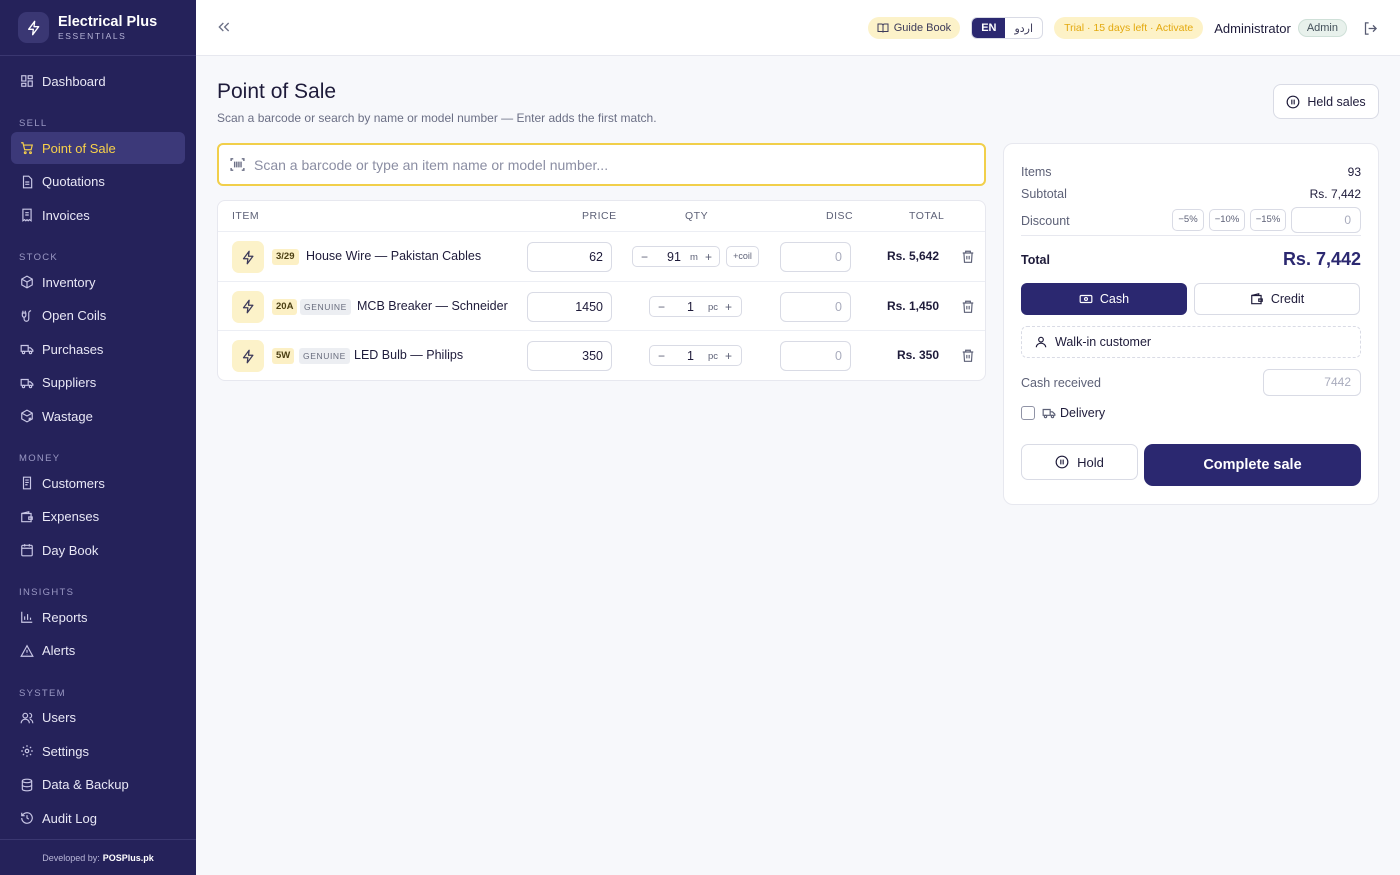 The image size is (1400, 875). I want to click on sidebar-item-point-of-sale: Point of Sale, so click(98, 148).